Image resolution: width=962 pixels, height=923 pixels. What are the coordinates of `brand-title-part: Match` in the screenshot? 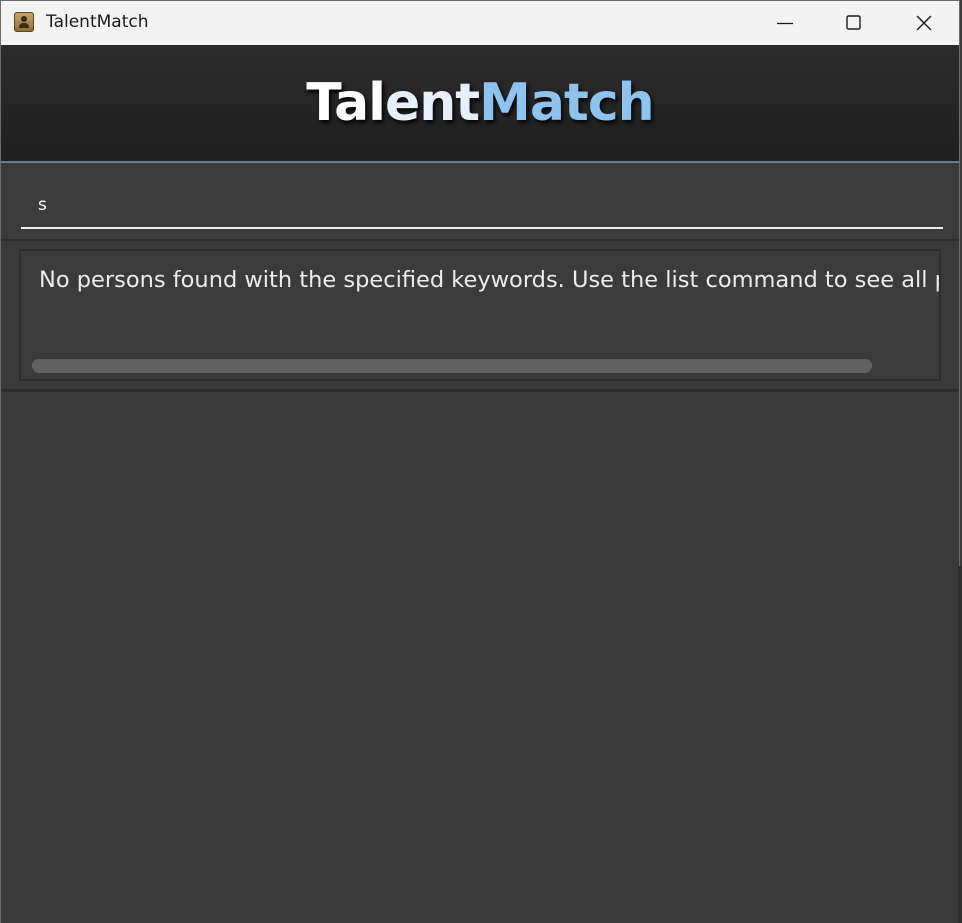 It's located at (567, 103).